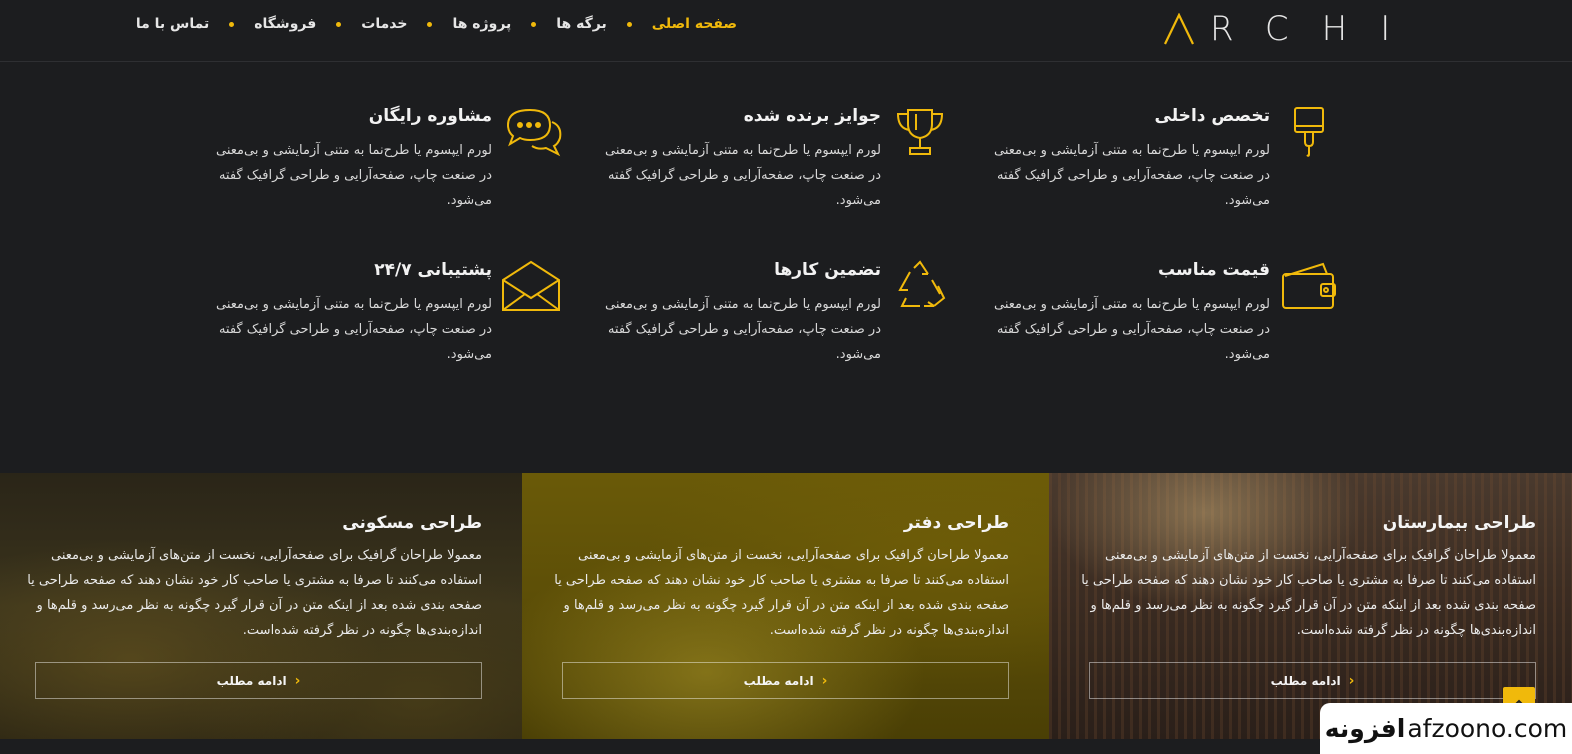 This screenshot has width=1572, height=754. What do you see at coordinates (384, 24) in the screenshot?
I see `nav-services: خدمات` at bounding box center [384, 24].